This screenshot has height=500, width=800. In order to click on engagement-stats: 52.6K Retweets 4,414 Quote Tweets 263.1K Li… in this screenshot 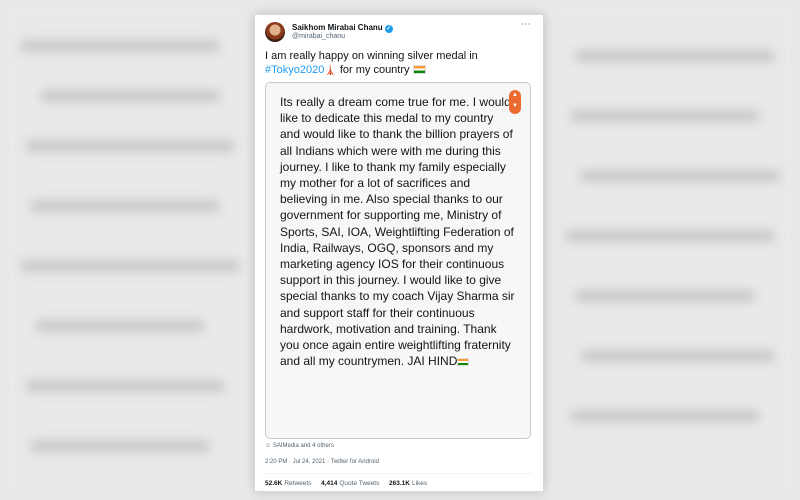, I will do `click(346, 483)`.